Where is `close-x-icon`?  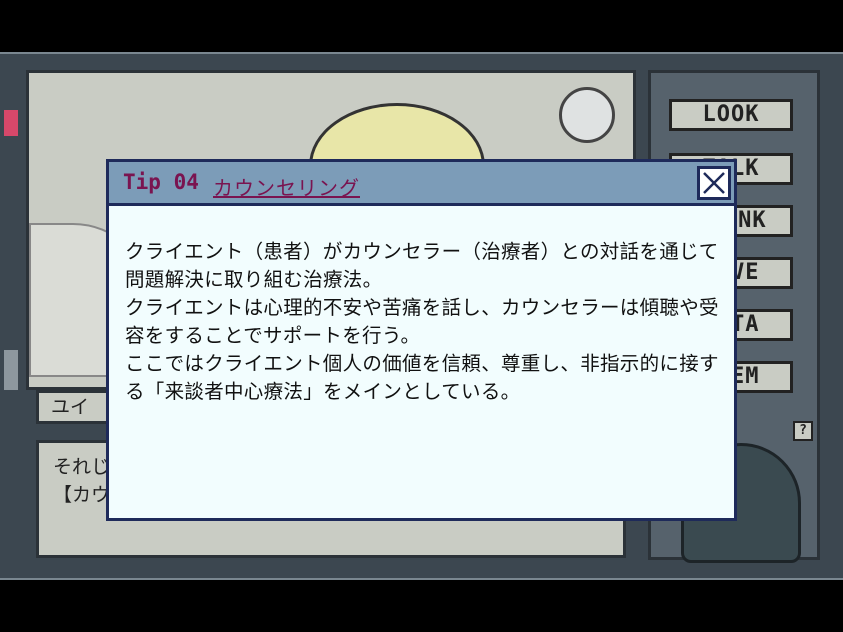 close-x-icon is located at coordinates (714, 183).